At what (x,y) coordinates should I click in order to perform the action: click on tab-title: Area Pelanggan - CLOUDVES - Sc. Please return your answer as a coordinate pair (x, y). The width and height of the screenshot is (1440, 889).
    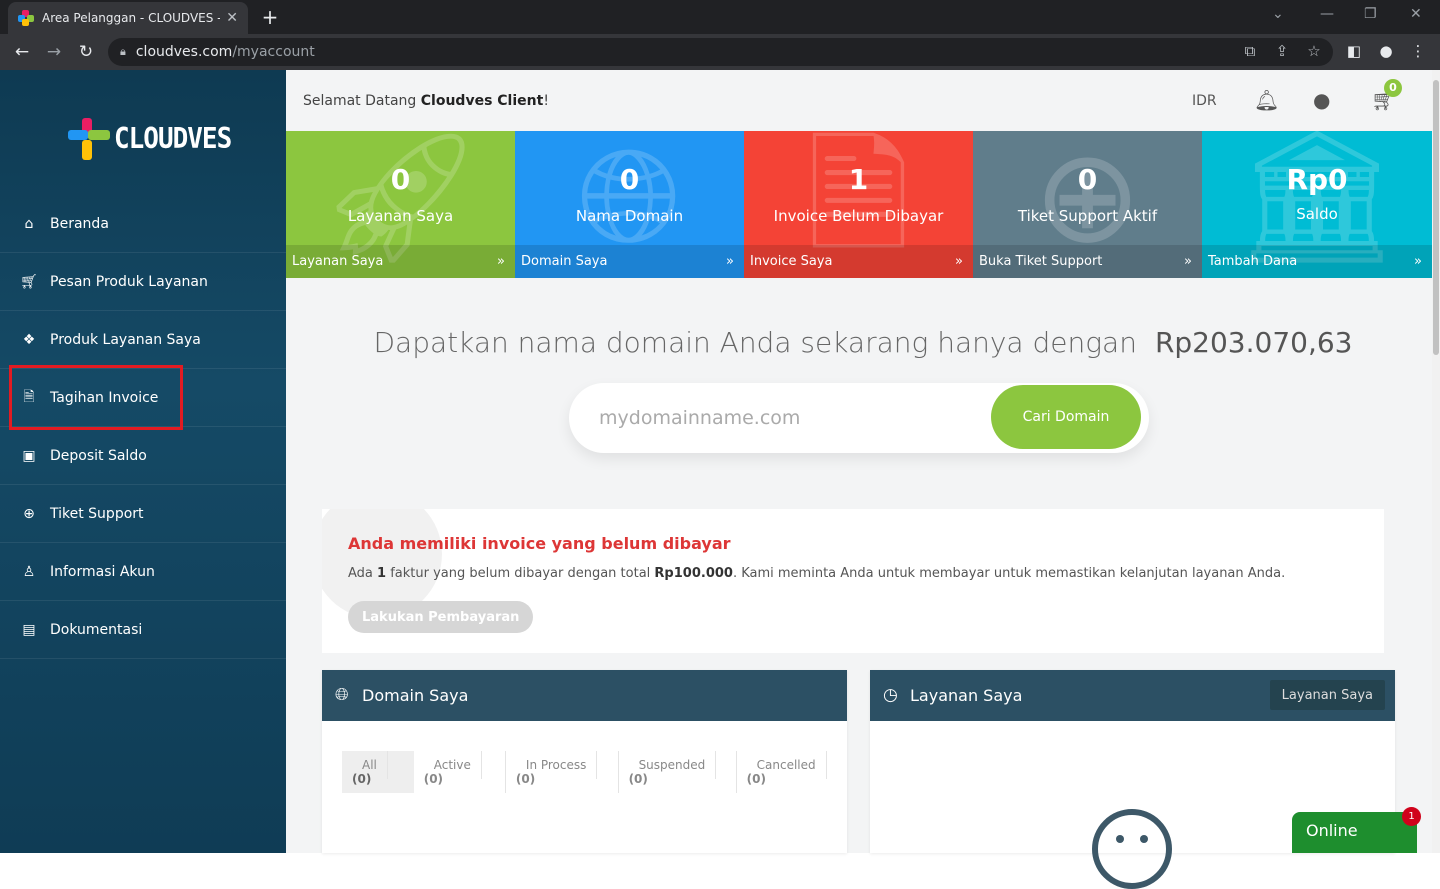
    Looking at the image, I should click on (131, 18).